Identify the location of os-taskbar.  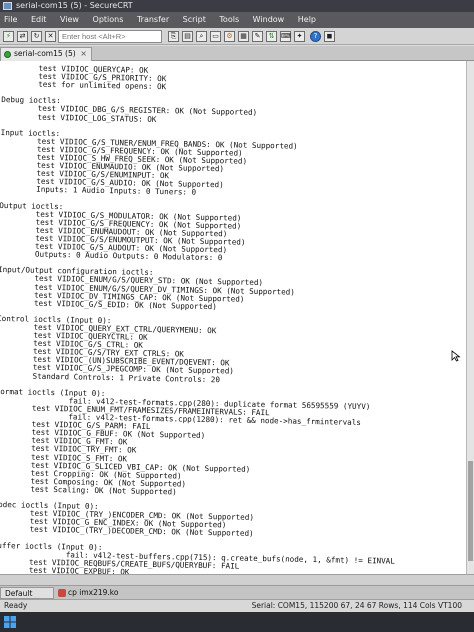
(237, 622).